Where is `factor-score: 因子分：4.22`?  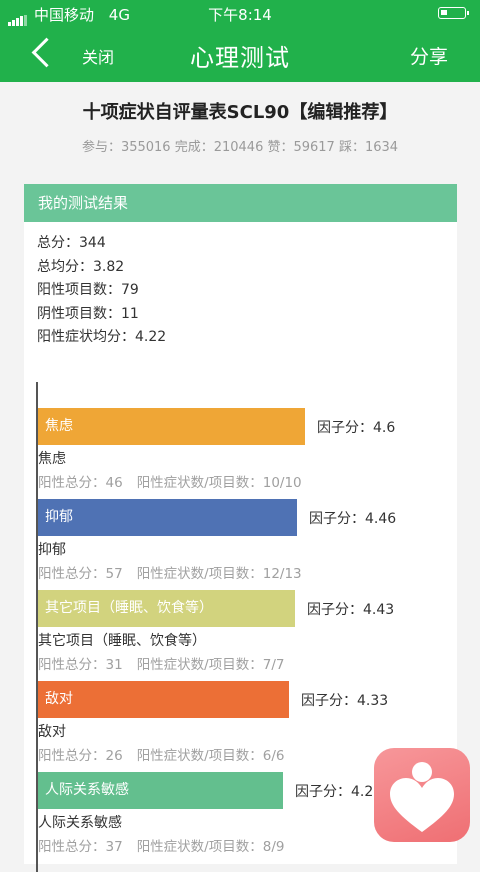 factor-score: 因子分：4.22 is located at coordinates (339, 792).